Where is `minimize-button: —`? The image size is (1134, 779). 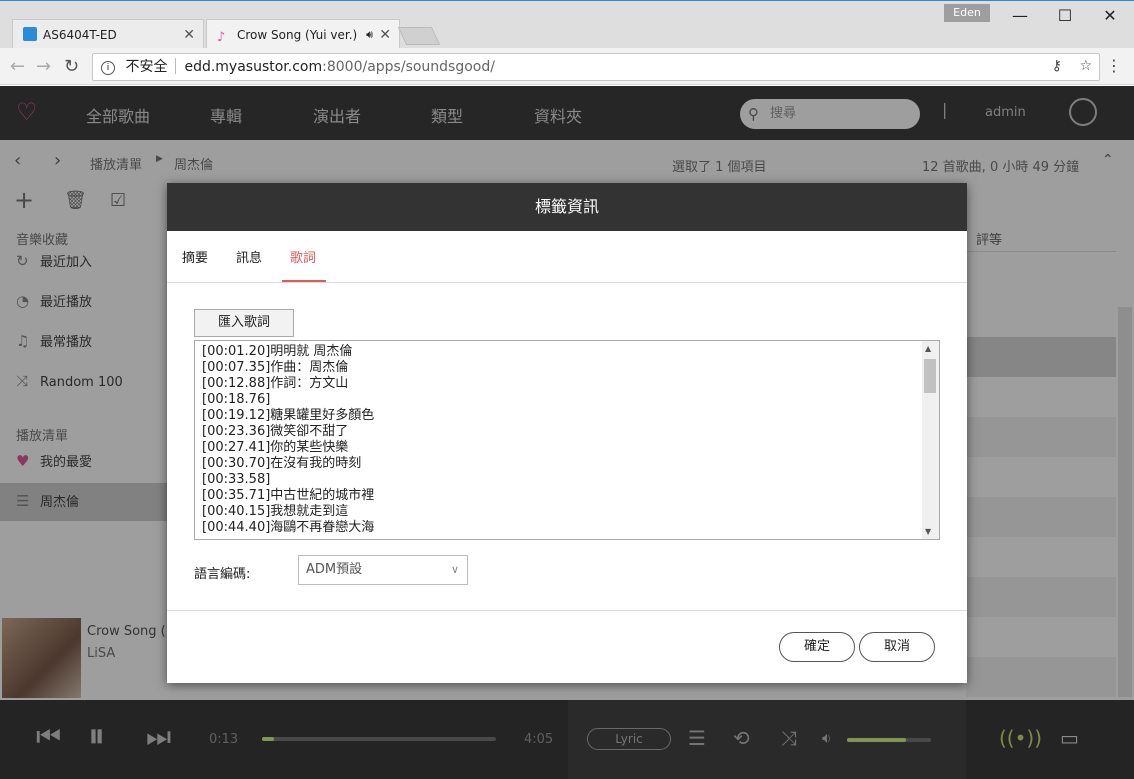
minimize-button: — is located at coordinates (1020, 16).